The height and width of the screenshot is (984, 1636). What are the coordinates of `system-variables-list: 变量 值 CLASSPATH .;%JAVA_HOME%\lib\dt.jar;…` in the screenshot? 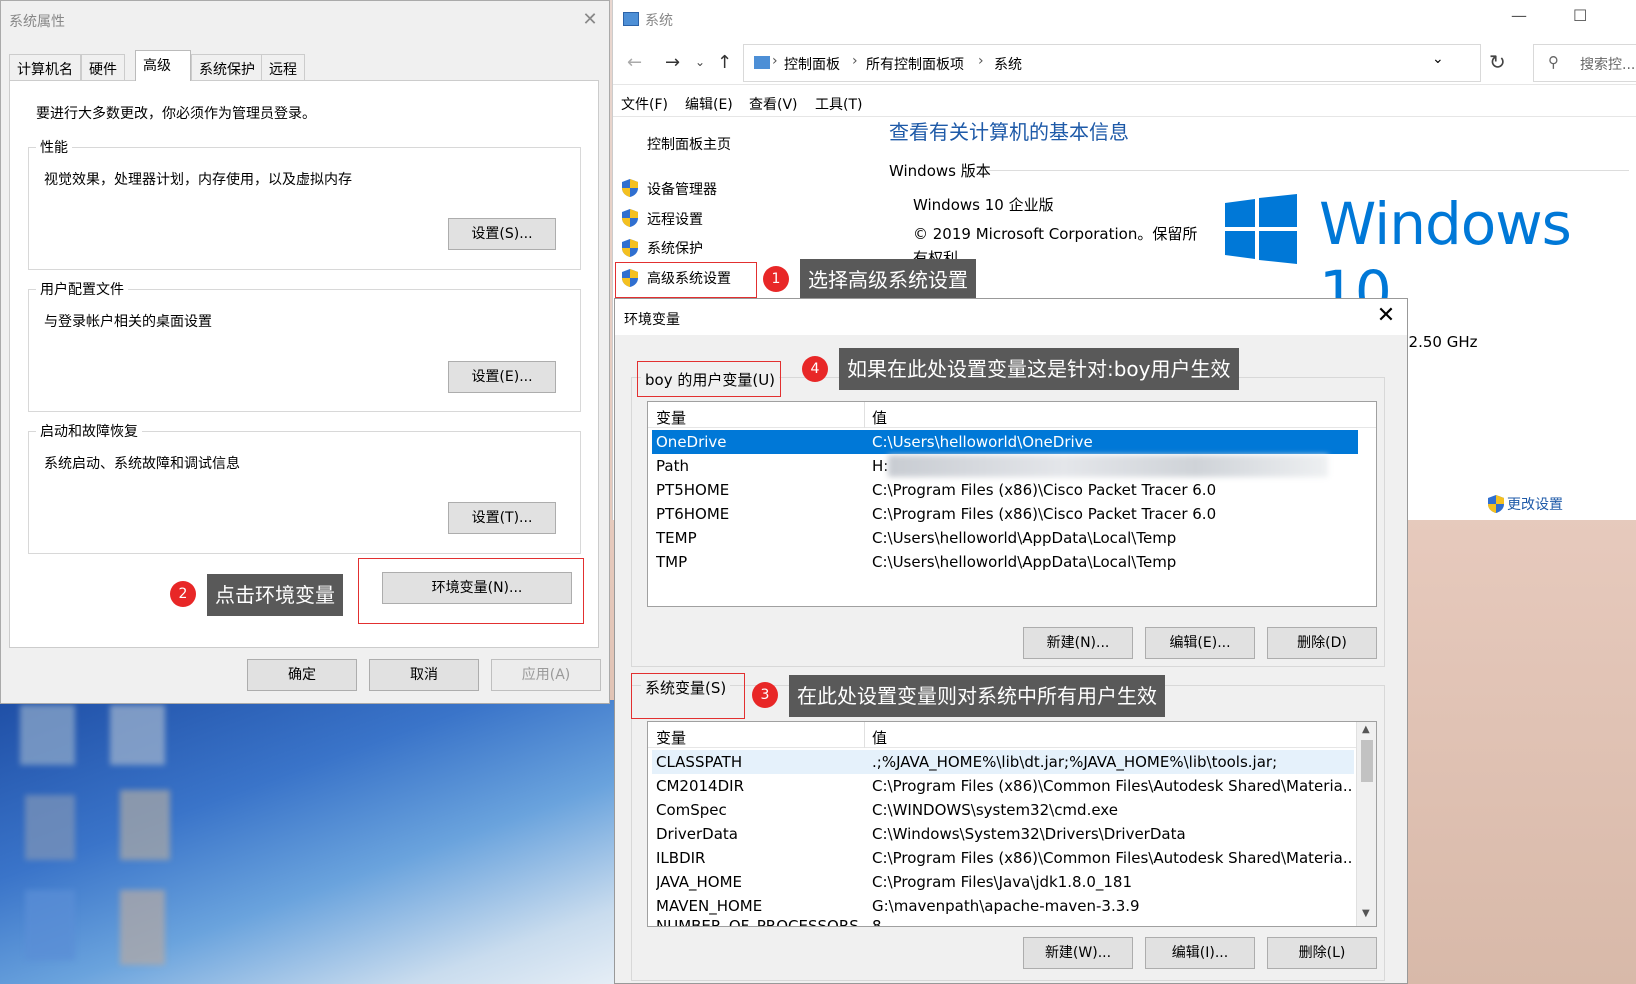 It's located at (1012, 824).